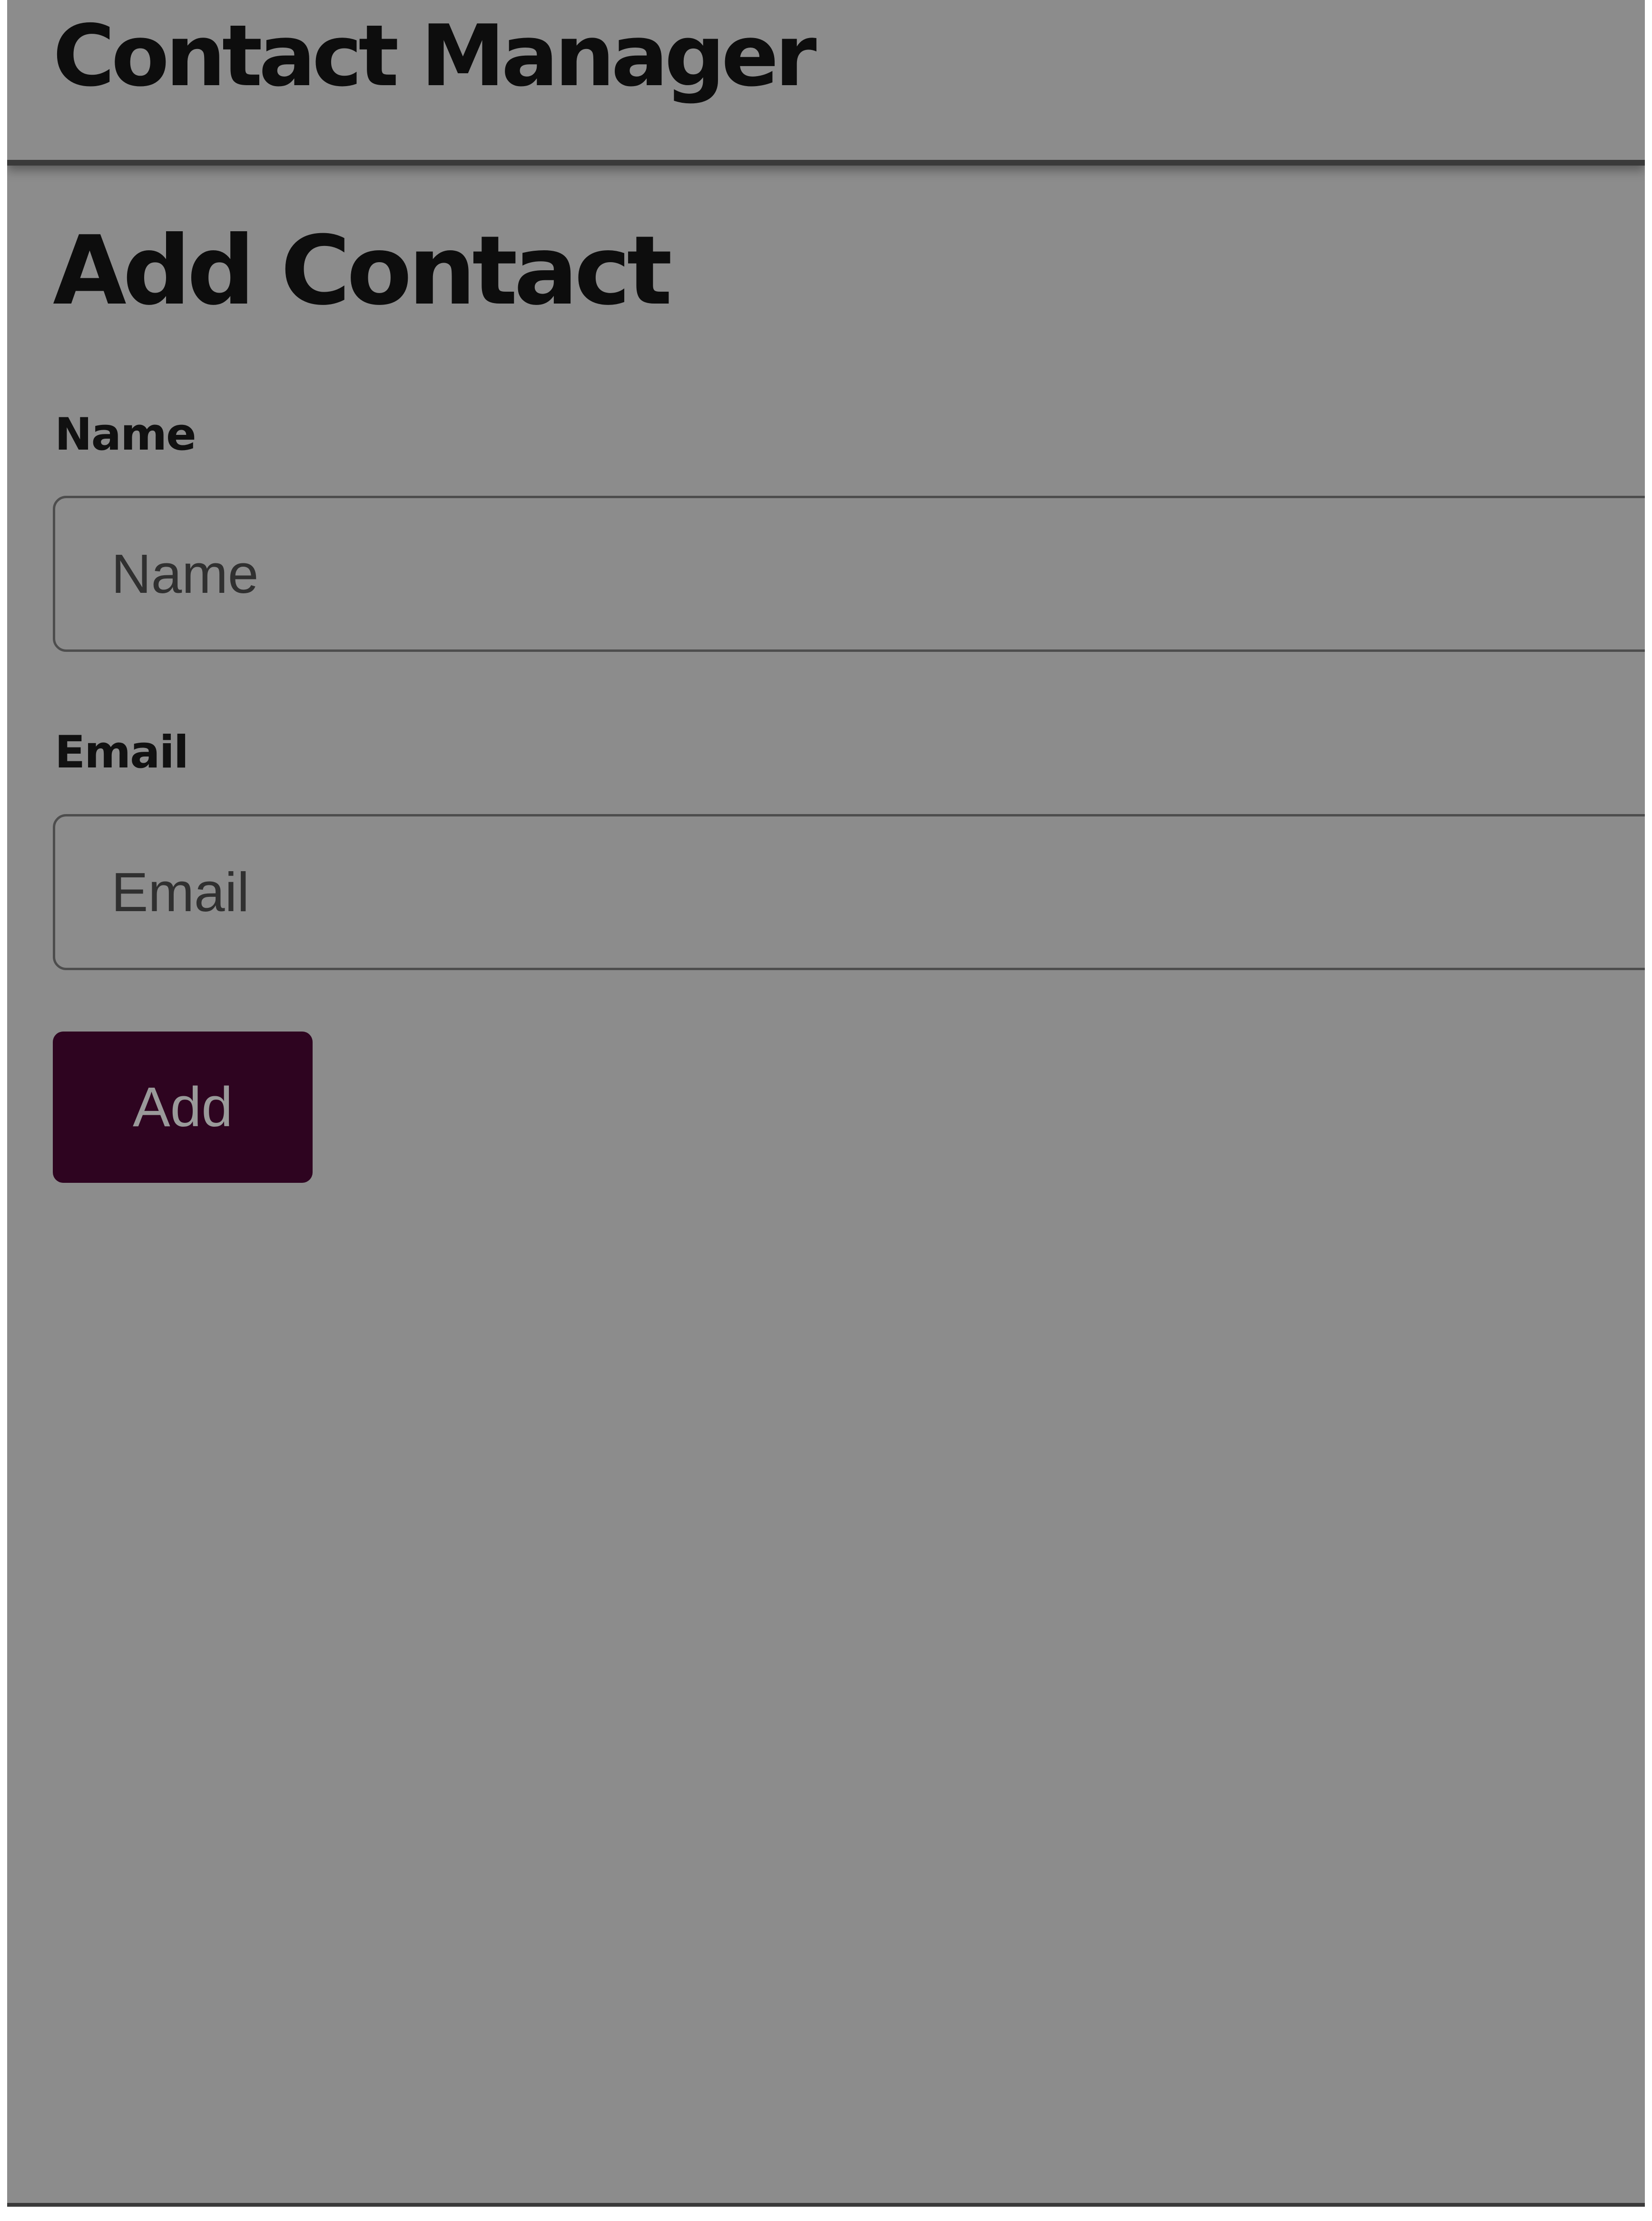 Image resolution: width=1652 pixels, height=2221 pixels. What do you see at coordinates (435, 56) in the screenshot?
I see `app-title: Contact Manager` at bounding box center [435, 56].